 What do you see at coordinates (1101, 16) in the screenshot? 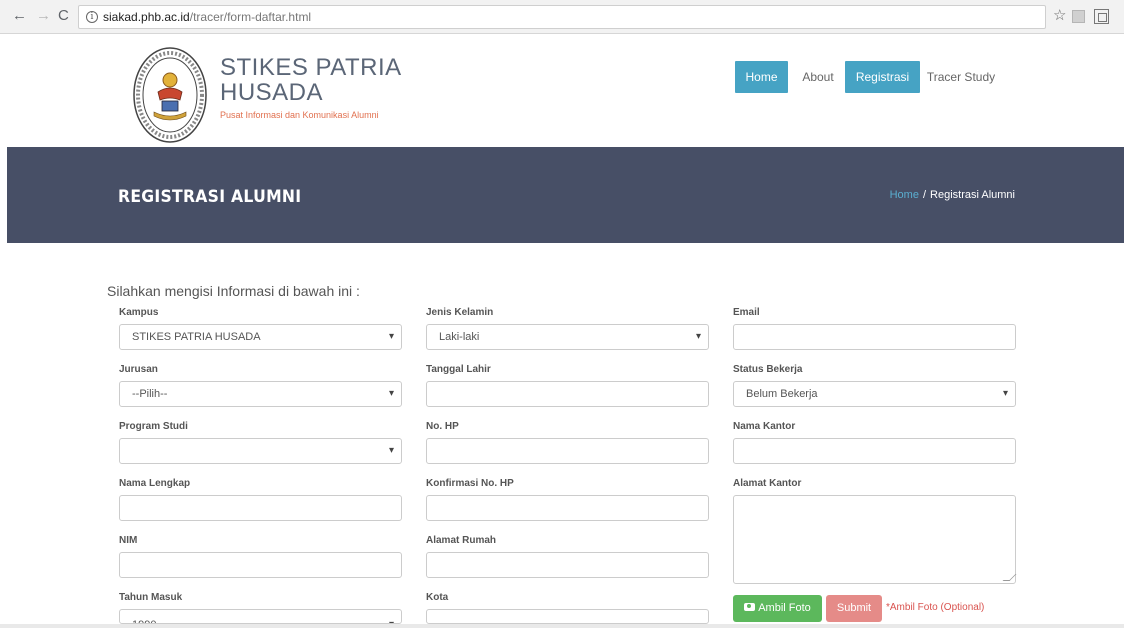
I see `window-icon` at bounding box center [1101, 16].